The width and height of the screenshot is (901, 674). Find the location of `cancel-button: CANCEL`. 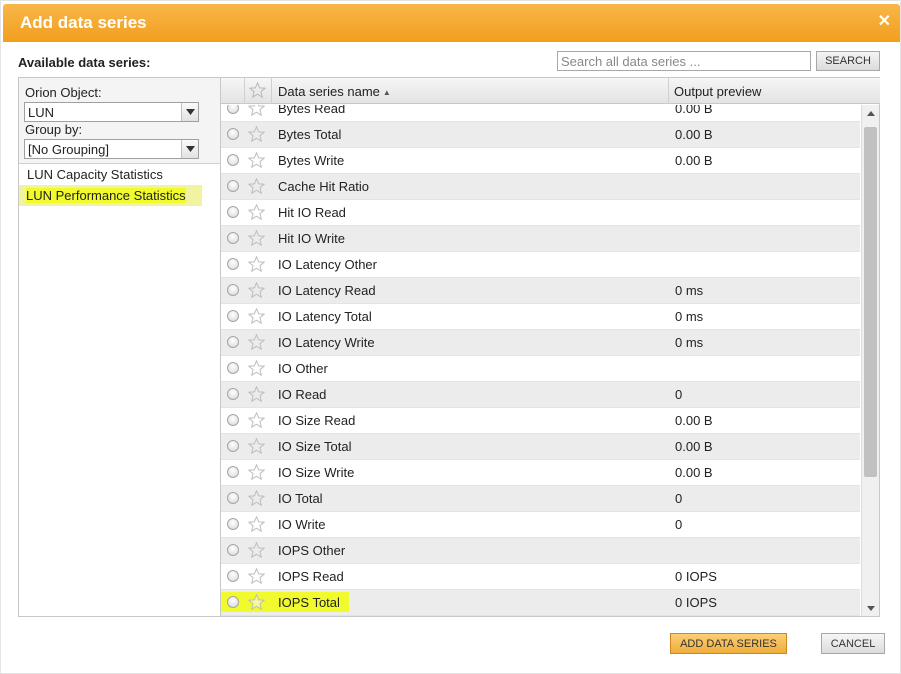

cancel-button: CANCEL is located at coordinates (853, 643).